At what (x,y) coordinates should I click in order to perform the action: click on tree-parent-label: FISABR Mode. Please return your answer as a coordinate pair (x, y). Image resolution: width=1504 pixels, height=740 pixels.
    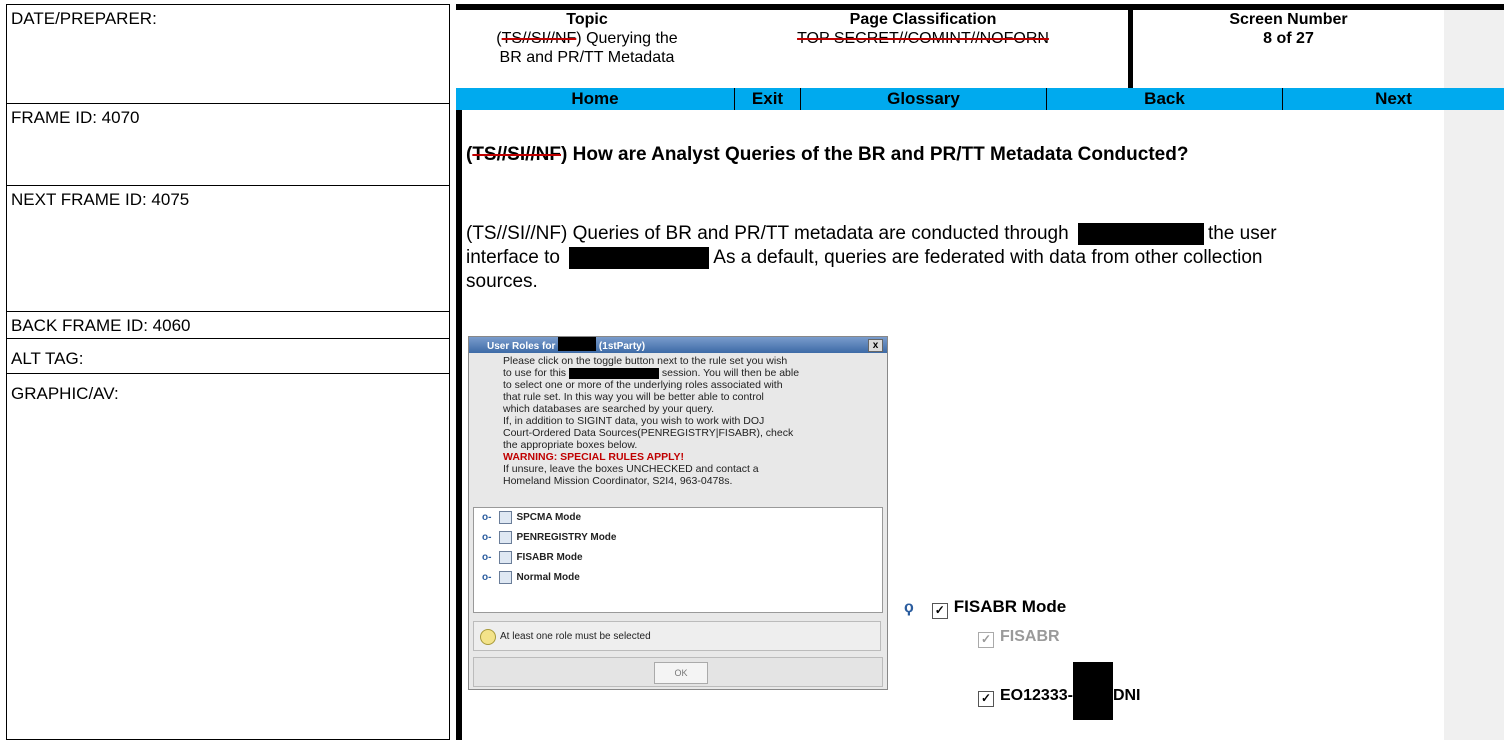
    Looking at the image, I should click on (1010, 606).